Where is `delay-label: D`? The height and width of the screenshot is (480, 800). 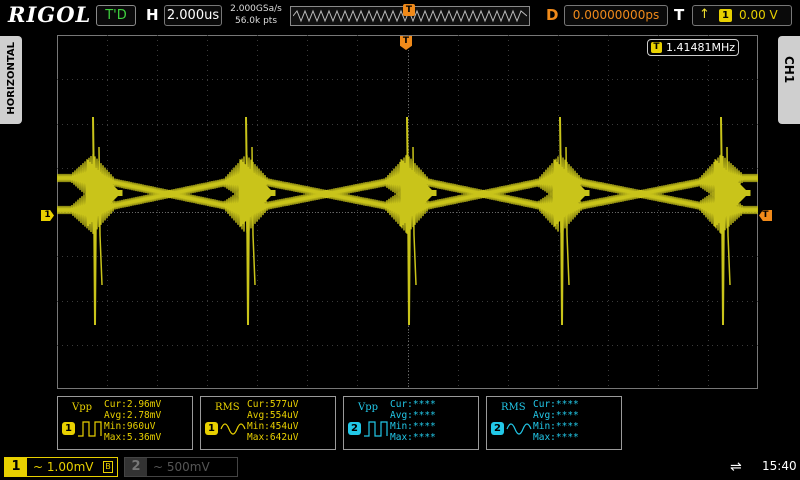
delay-label: D is located at coordinates (552, 15).